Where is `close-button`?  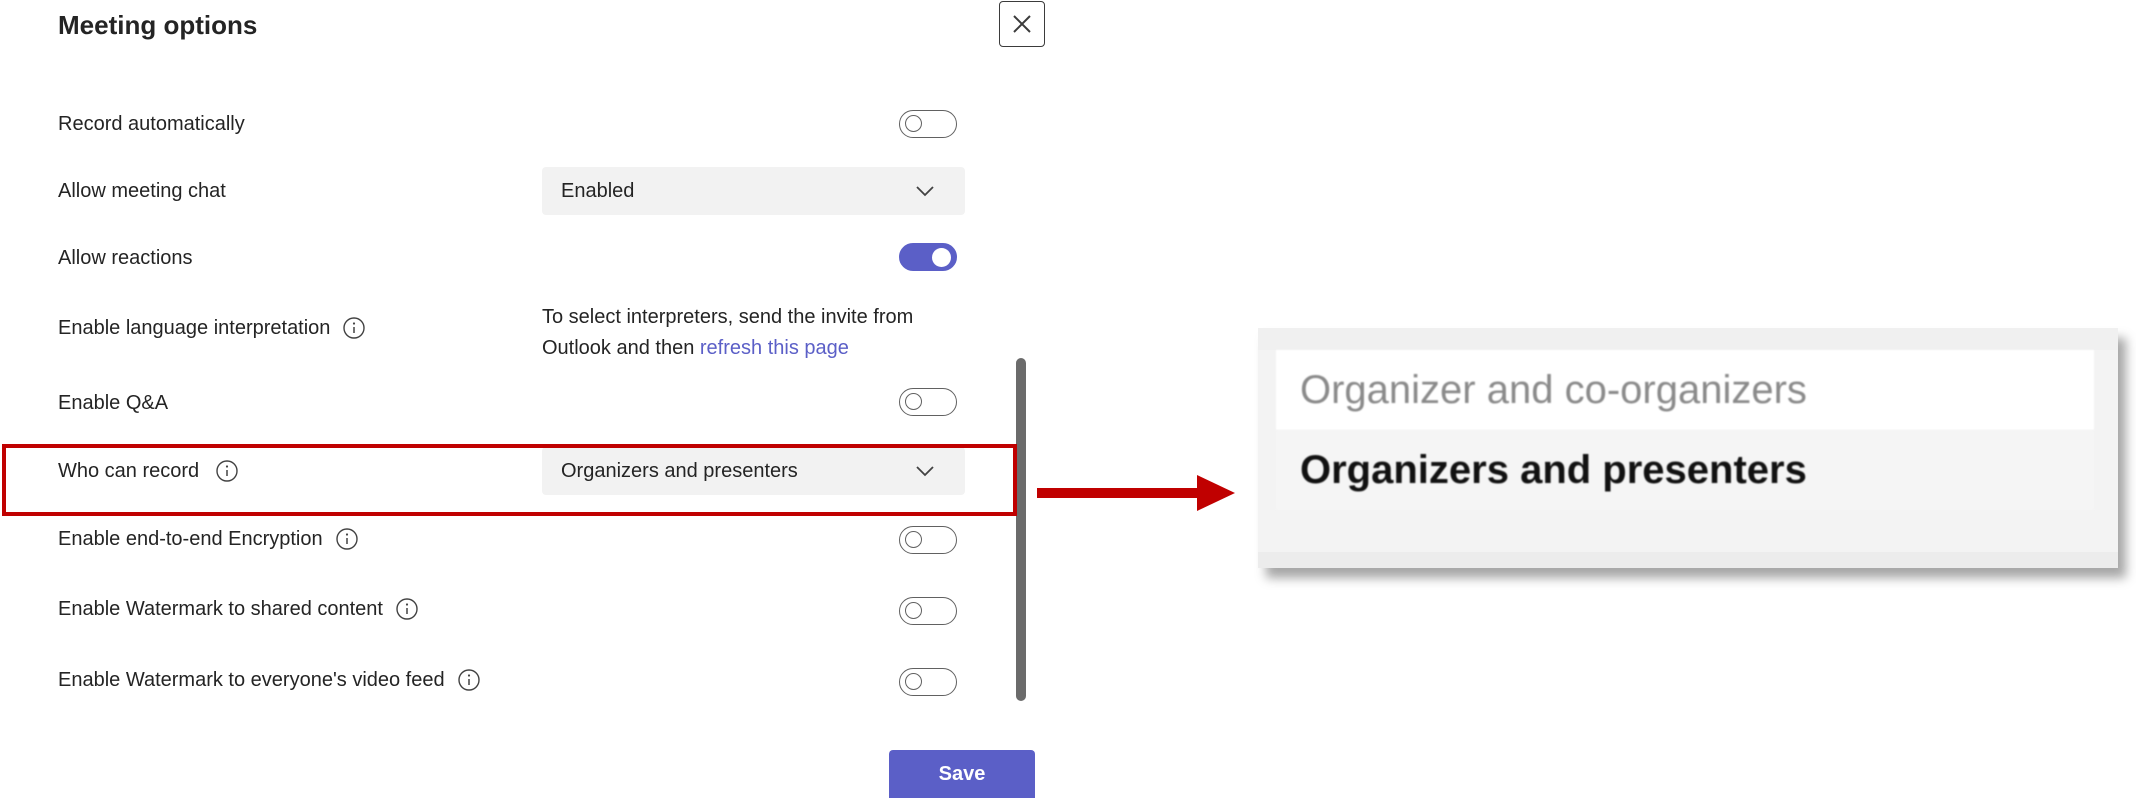 close-button is located at coordinates (1022, 24).